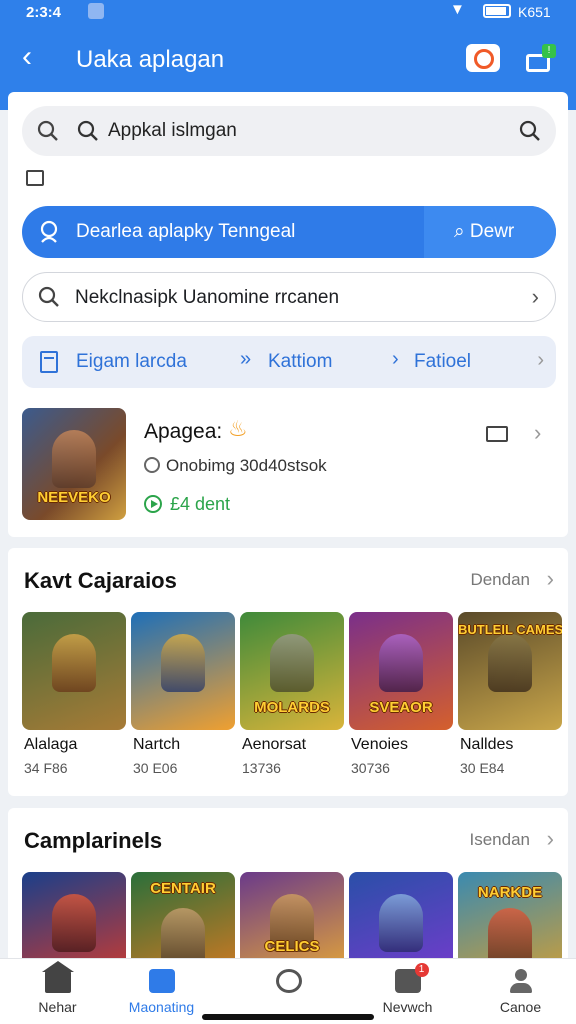 This screenshot has width=576, height=1024. I want to click on search-bar: Appkal islmgan, so click(289, 131).